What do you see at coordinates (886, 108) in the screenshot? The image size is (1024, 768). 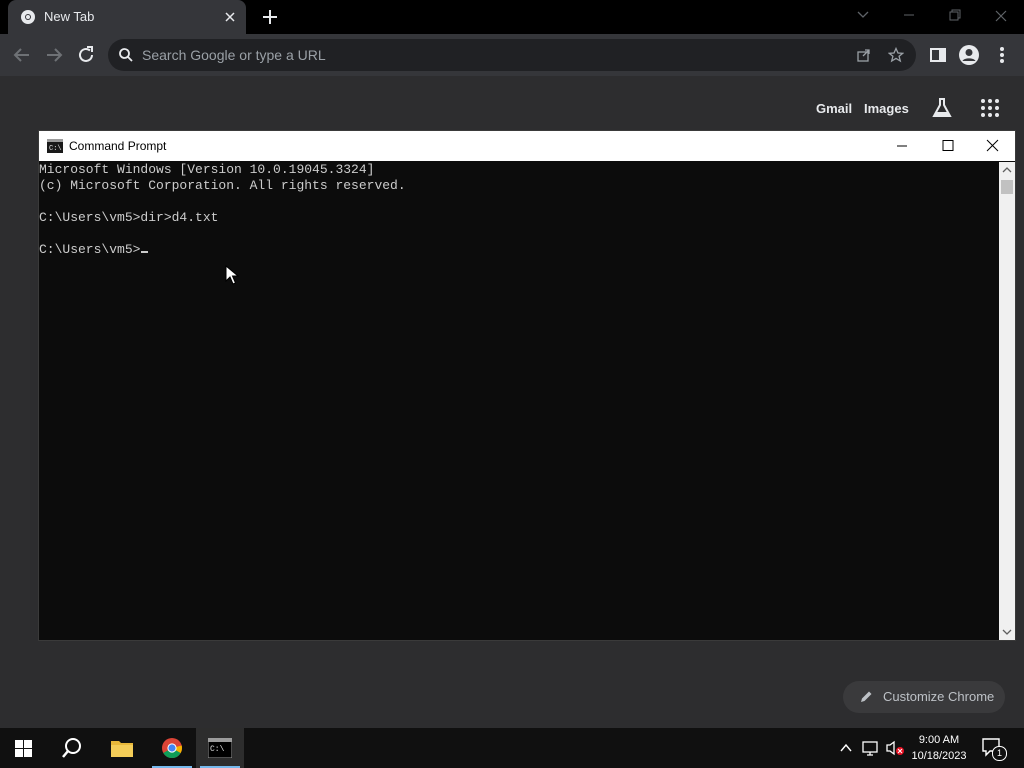 I see `images-link: Images` at bounding box center [886, 108].